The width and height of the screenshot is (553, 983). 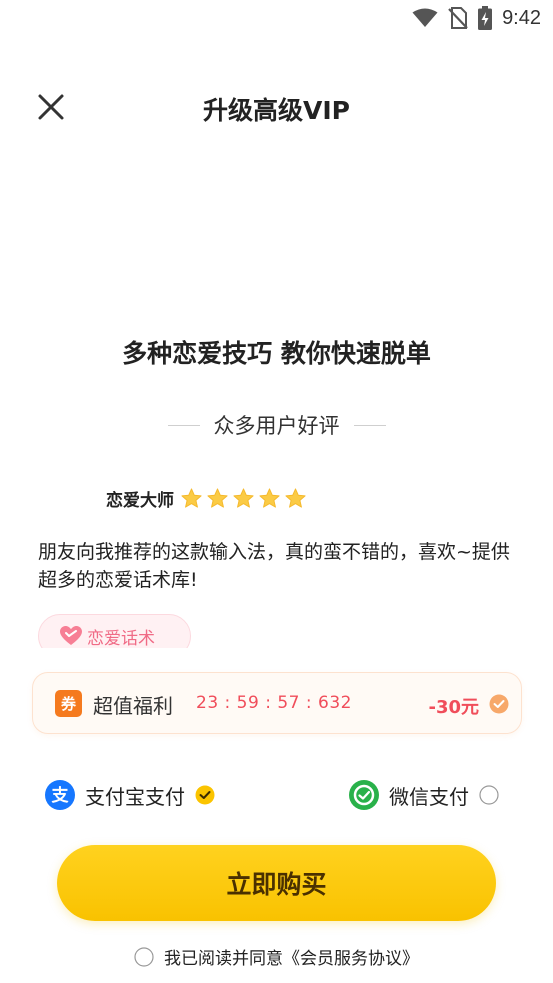 What do you see at coordinates (521, 17) in the screenshot?
I see `status-time: 9:42` at bounding box center [521, 17].